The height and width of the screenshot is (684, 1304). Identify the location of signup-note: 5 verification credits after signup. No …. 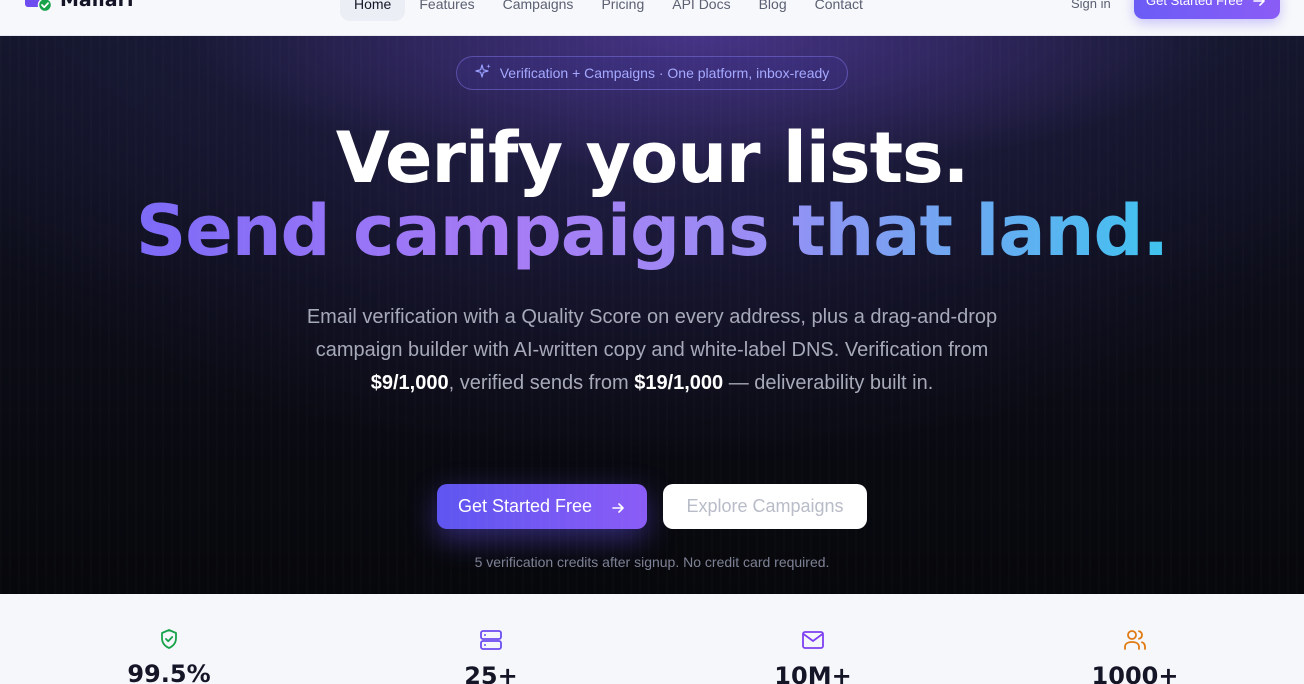
(652, 562).